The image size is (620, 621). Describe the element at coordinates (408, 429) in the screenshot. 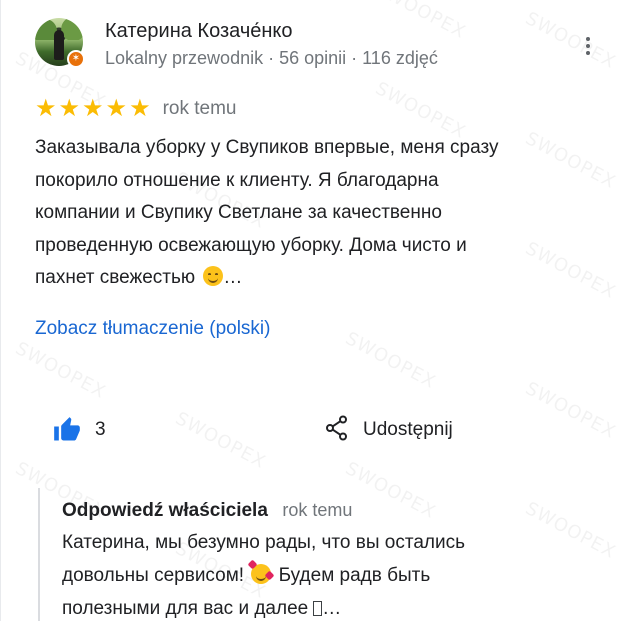

I see `share-label: Udostępnij` at that location.